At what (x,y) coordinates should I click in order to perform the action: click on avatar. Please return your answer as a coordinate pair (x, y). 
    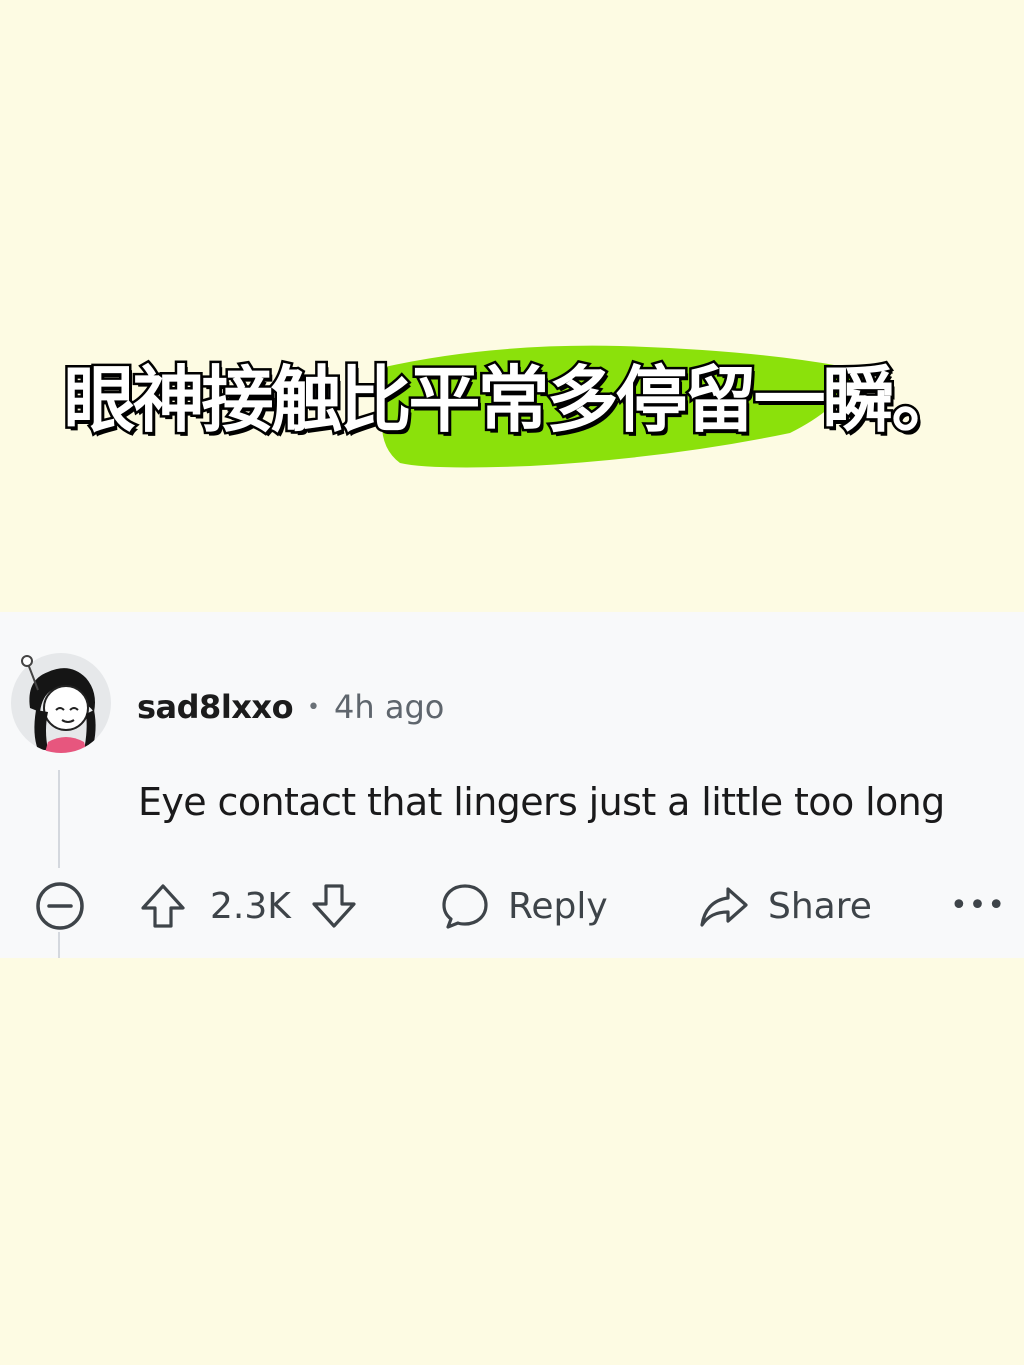
    Looking at the image, I should click on (61, 703).